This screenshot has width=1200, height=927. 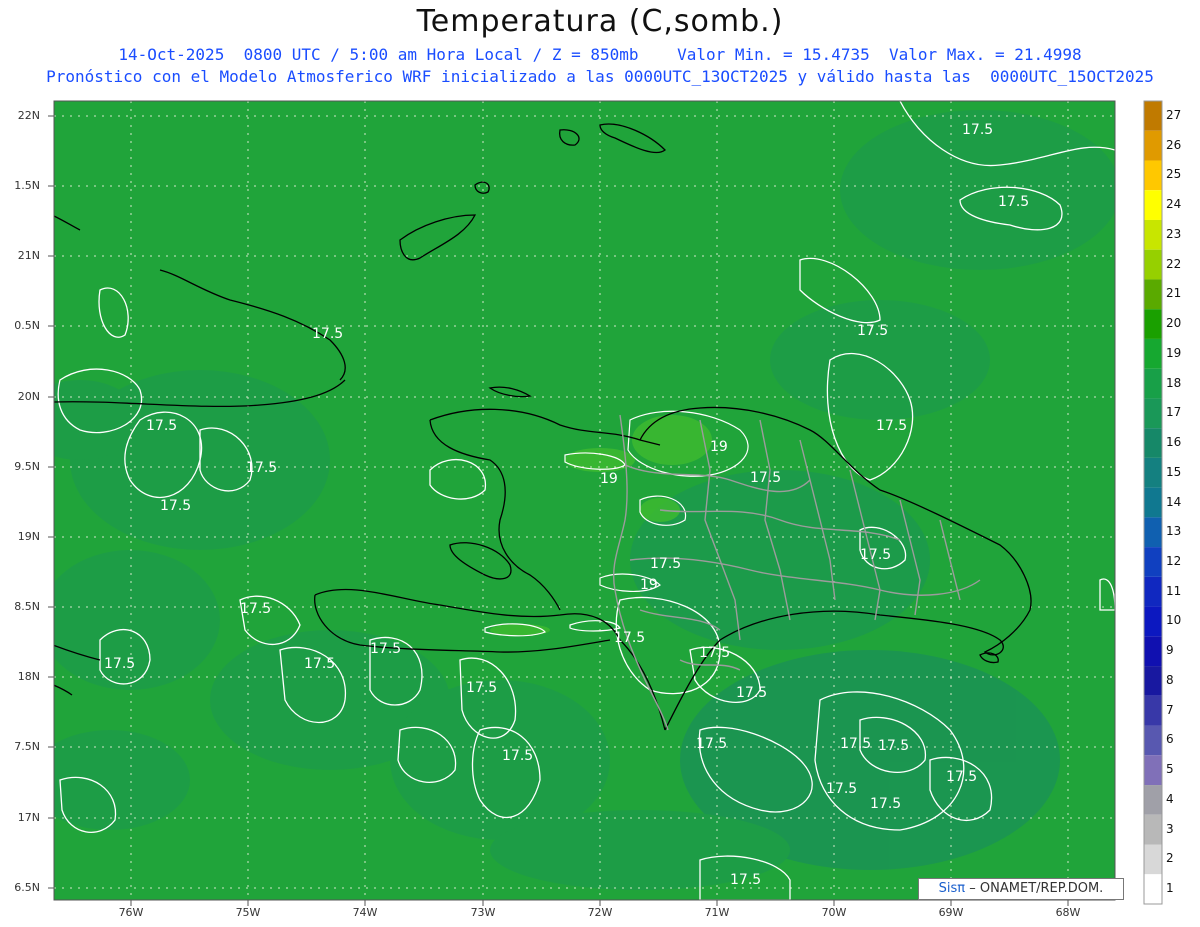 What do you see at coordinates (1036, 888) in the screenshot?
I see `credit-text: – ONAMET/REP.DOM.` at bounding box center [1036, 888].